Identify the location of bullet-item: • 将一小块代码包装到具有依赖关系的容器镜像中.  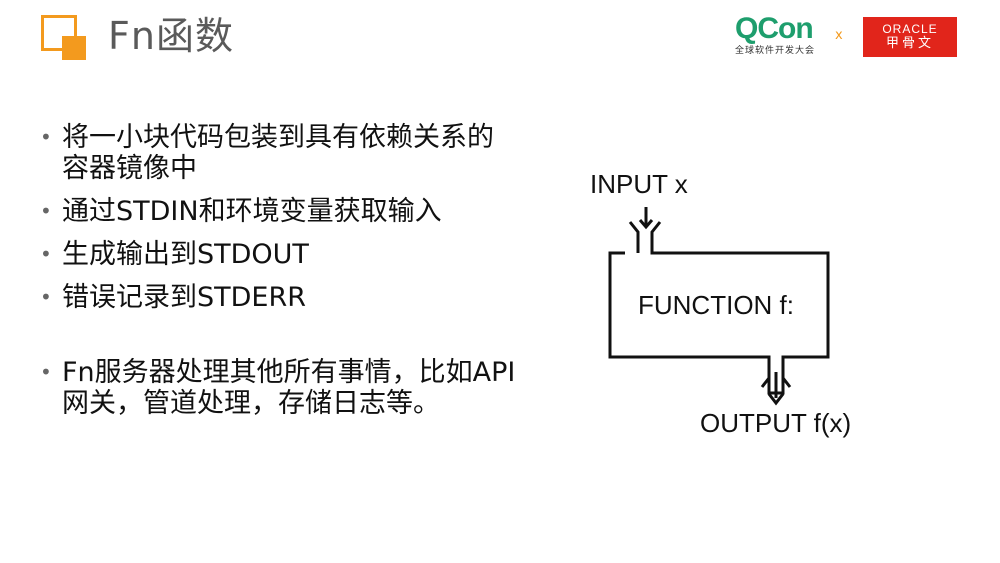
(280, 153).